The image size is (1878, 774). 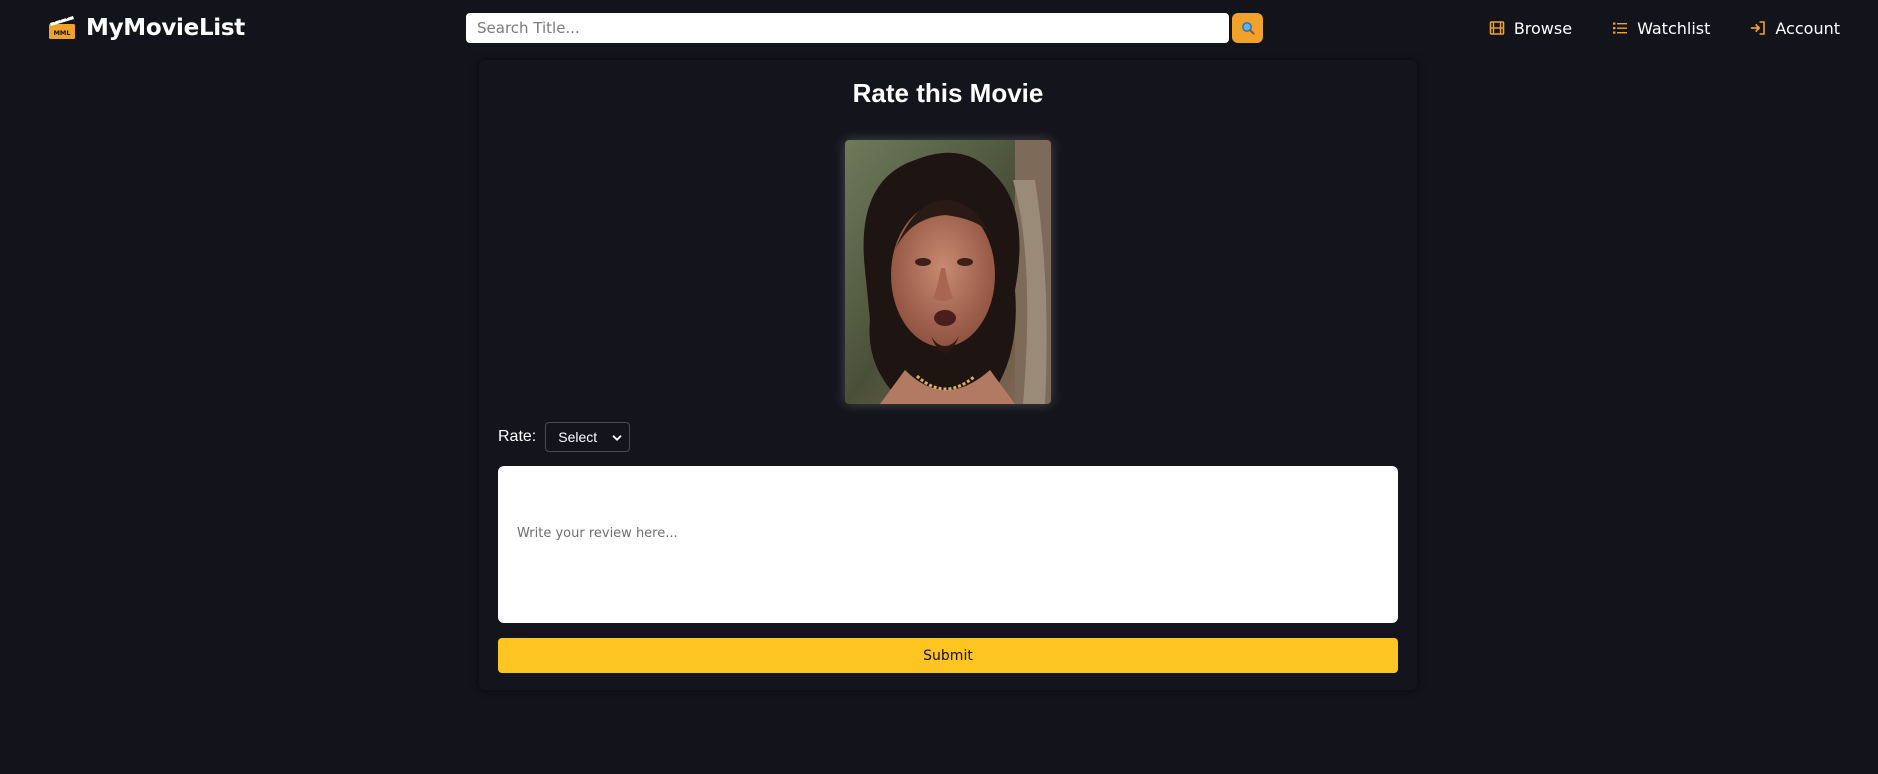 What do you see at coordinates (1807, 28) in the screenshot?
I see `nav-account-label: Account` at bounding box center [1807, 28].